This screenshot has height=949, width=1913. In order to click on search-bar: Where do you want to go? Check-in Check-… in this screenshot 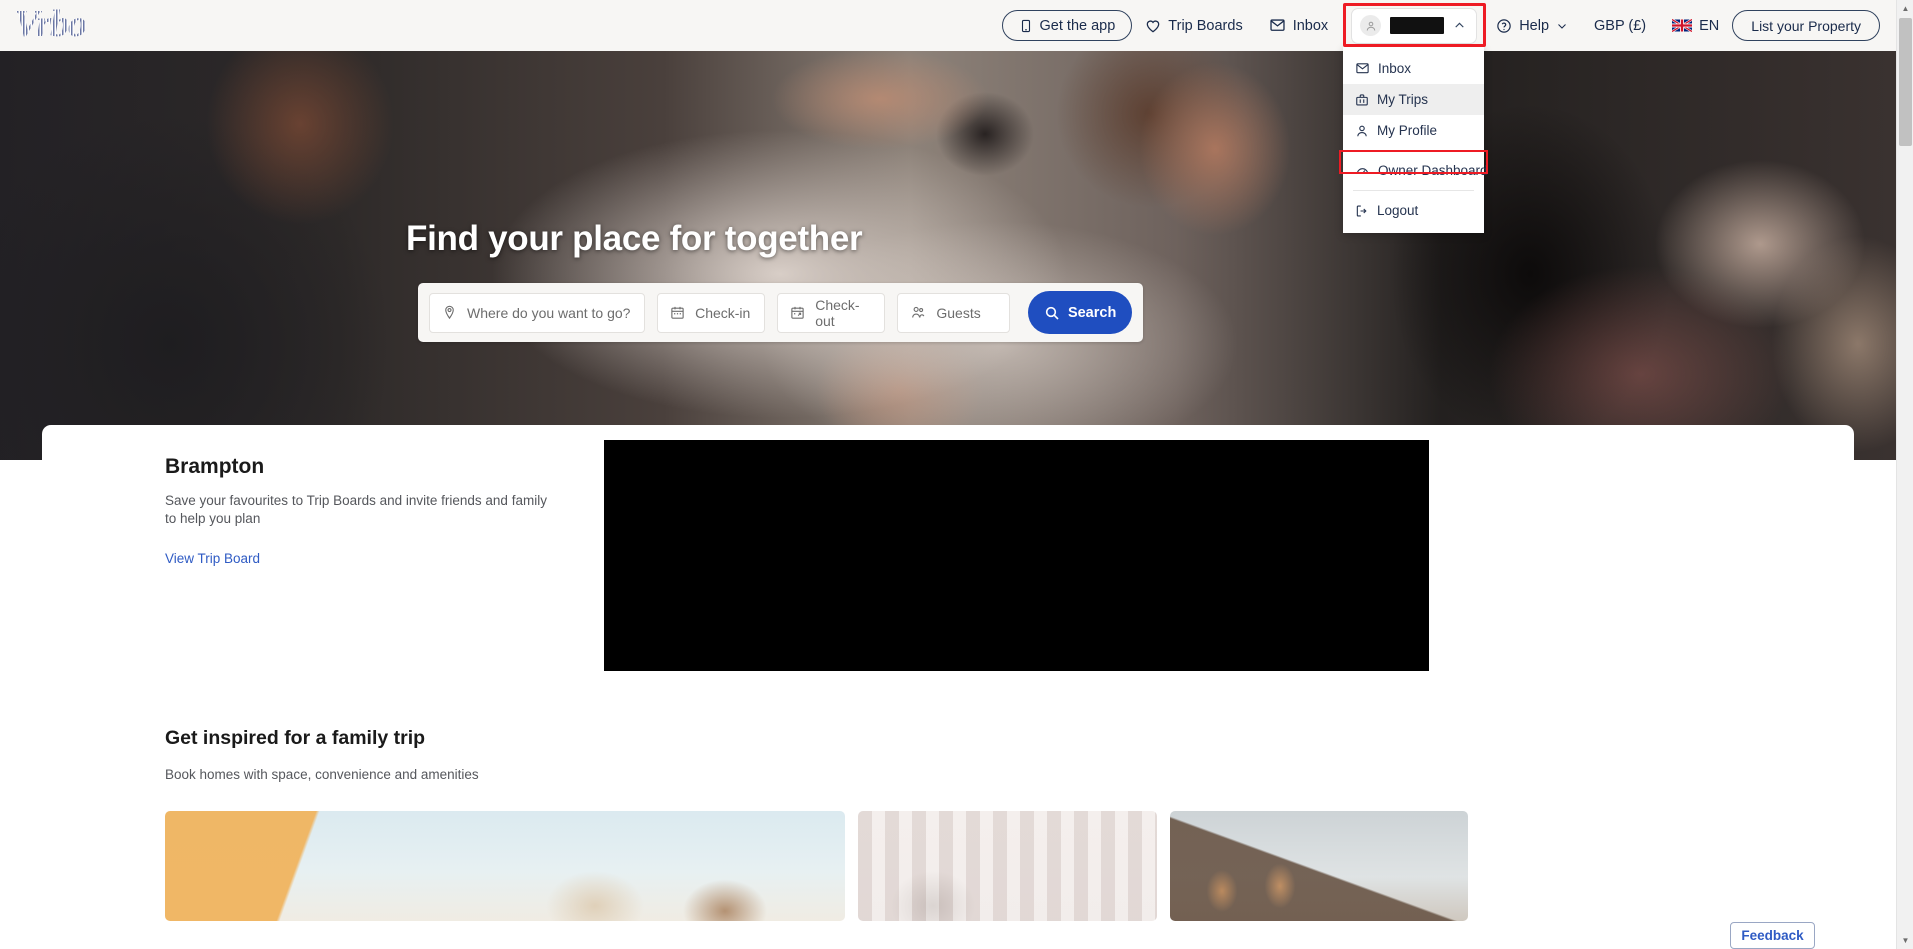, I will do `click(780, 312)`.